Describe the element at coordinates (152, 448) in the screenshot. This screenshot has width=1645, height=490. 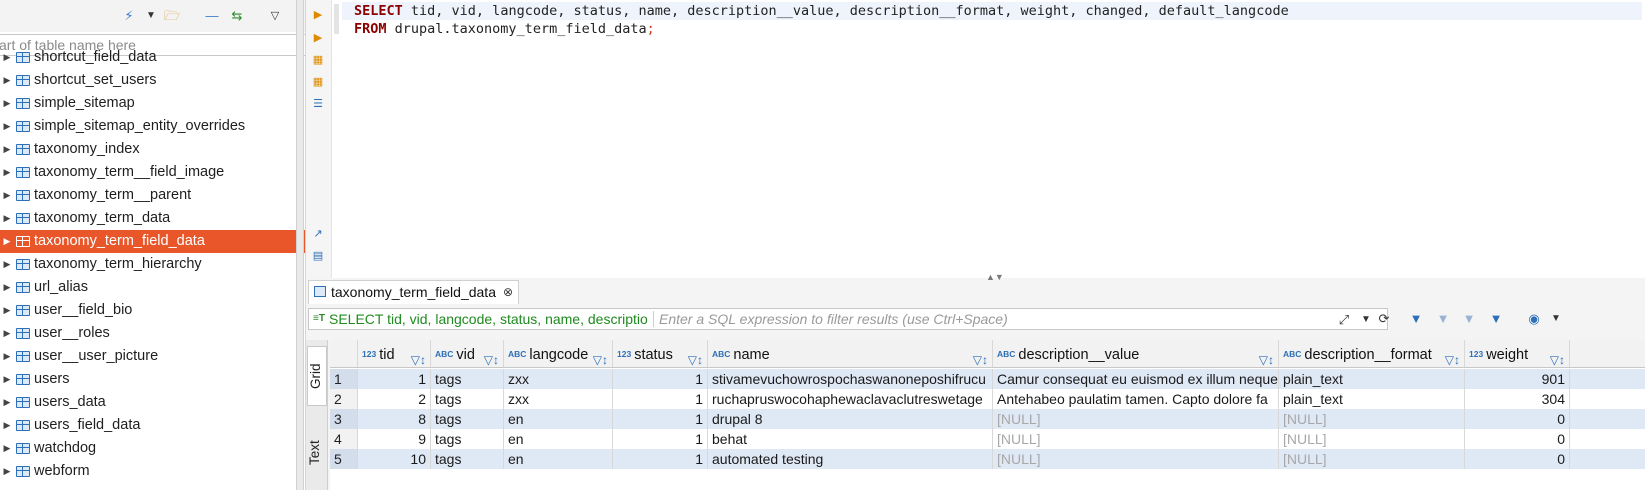
I see `tree-item-watchdog: ▶ watchdog` at that location.